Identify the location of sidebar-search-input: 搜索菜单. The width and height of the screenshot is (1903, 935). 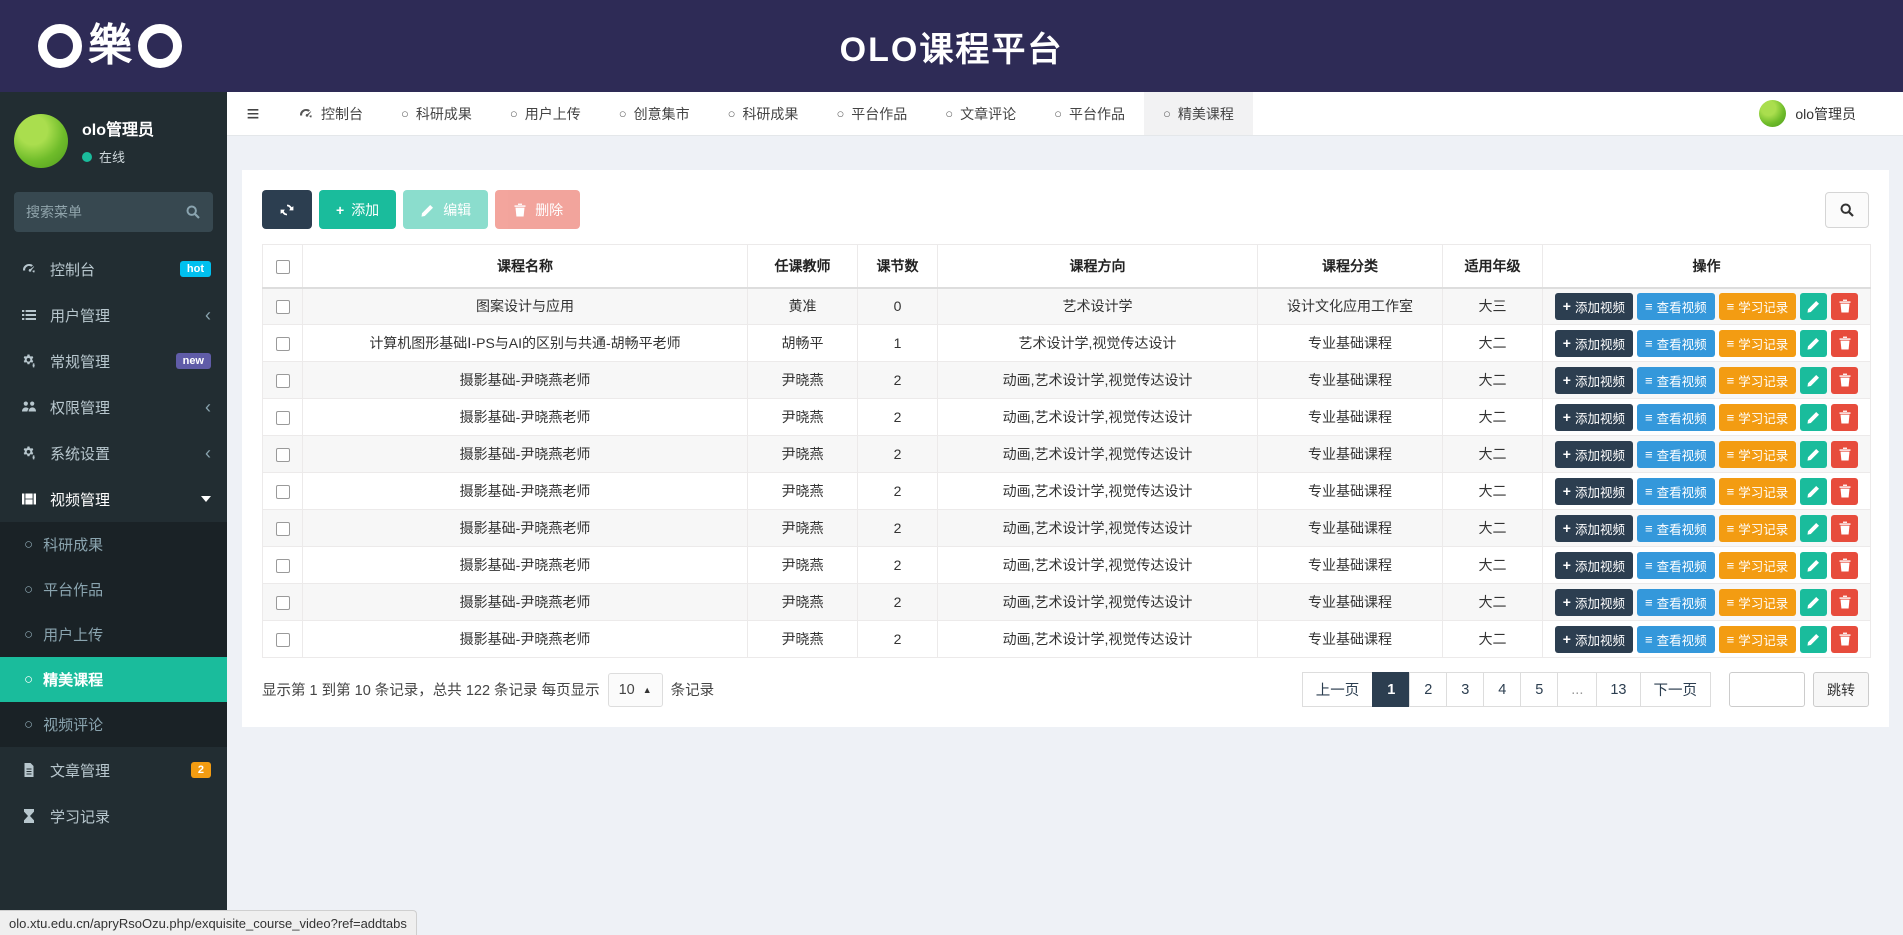
(113, 212).